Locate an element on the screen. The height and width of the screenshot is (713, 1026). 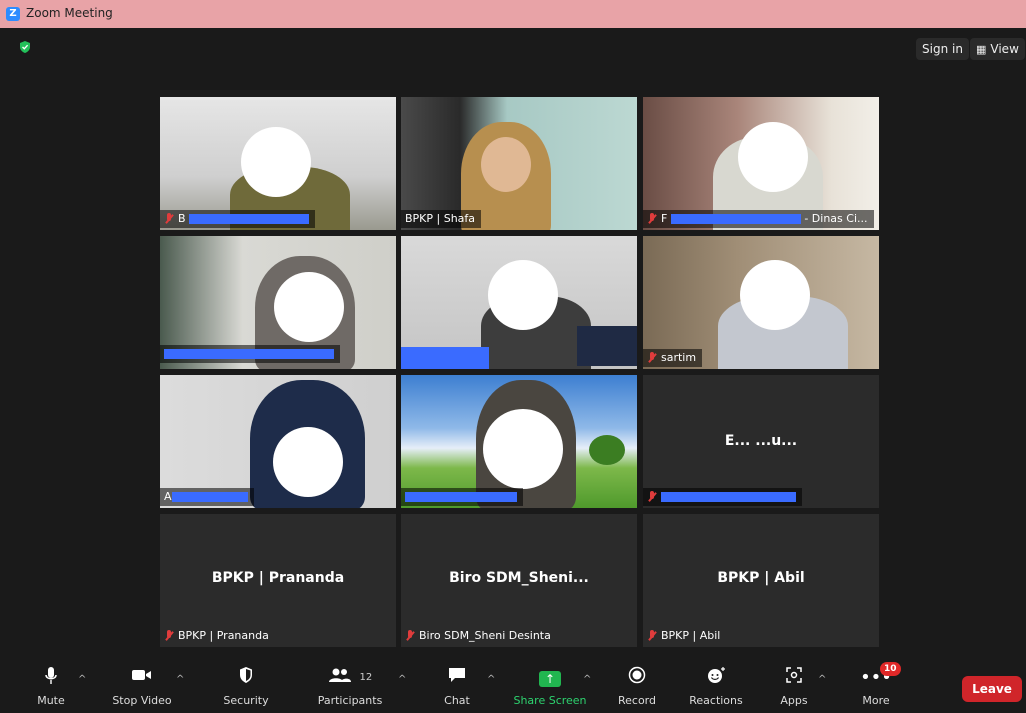
video-camera-icon is located at coordinates (142, 678).